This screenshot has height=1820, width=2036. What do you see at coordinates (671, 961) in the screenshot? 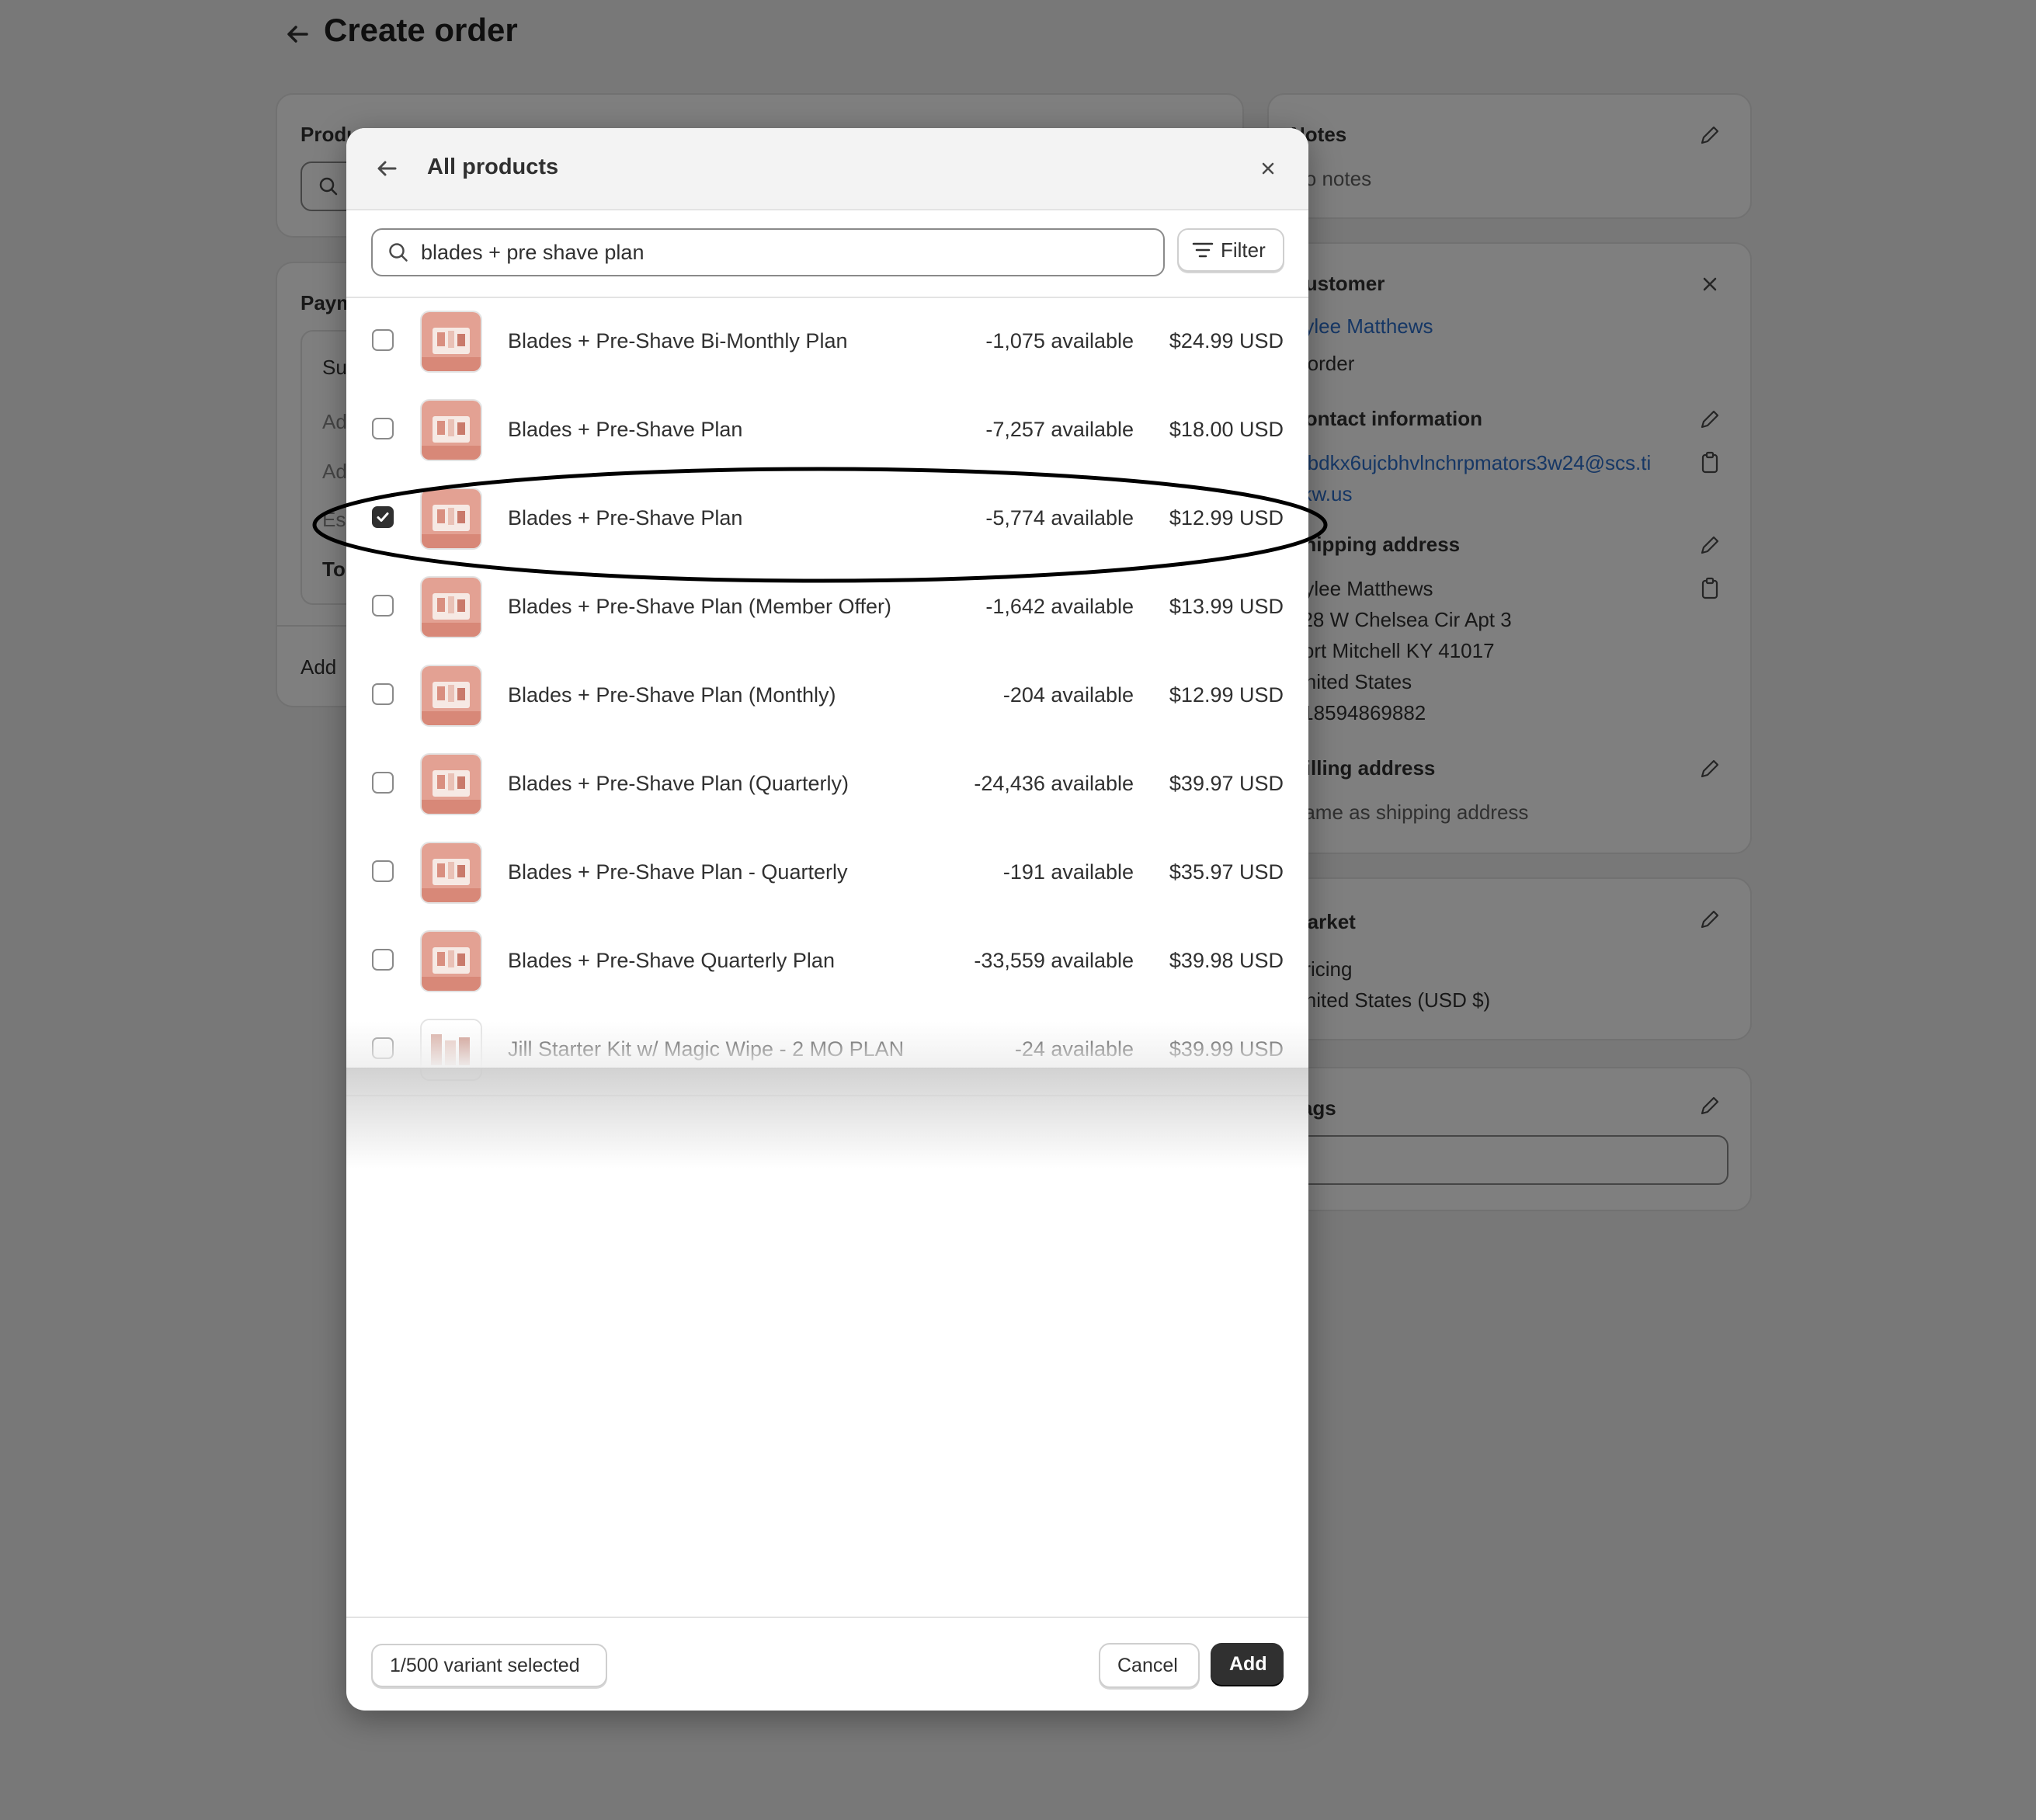
I see `product-title: Blades + Pre-Shave Quarterly Plan` at bounding box center [671, 961].